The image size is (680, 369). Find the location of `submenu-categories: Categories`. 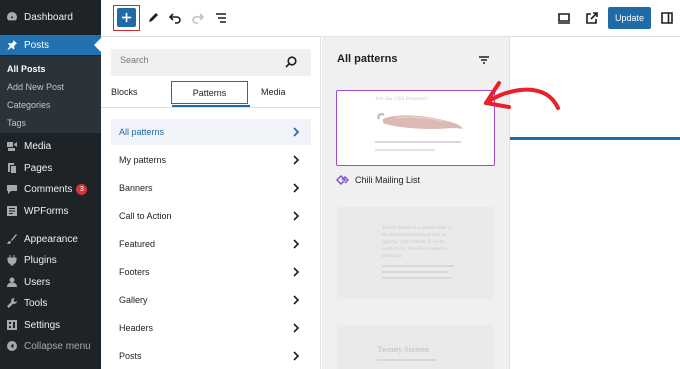

submenu-categories: Categories is located at coordinates (29, 105).